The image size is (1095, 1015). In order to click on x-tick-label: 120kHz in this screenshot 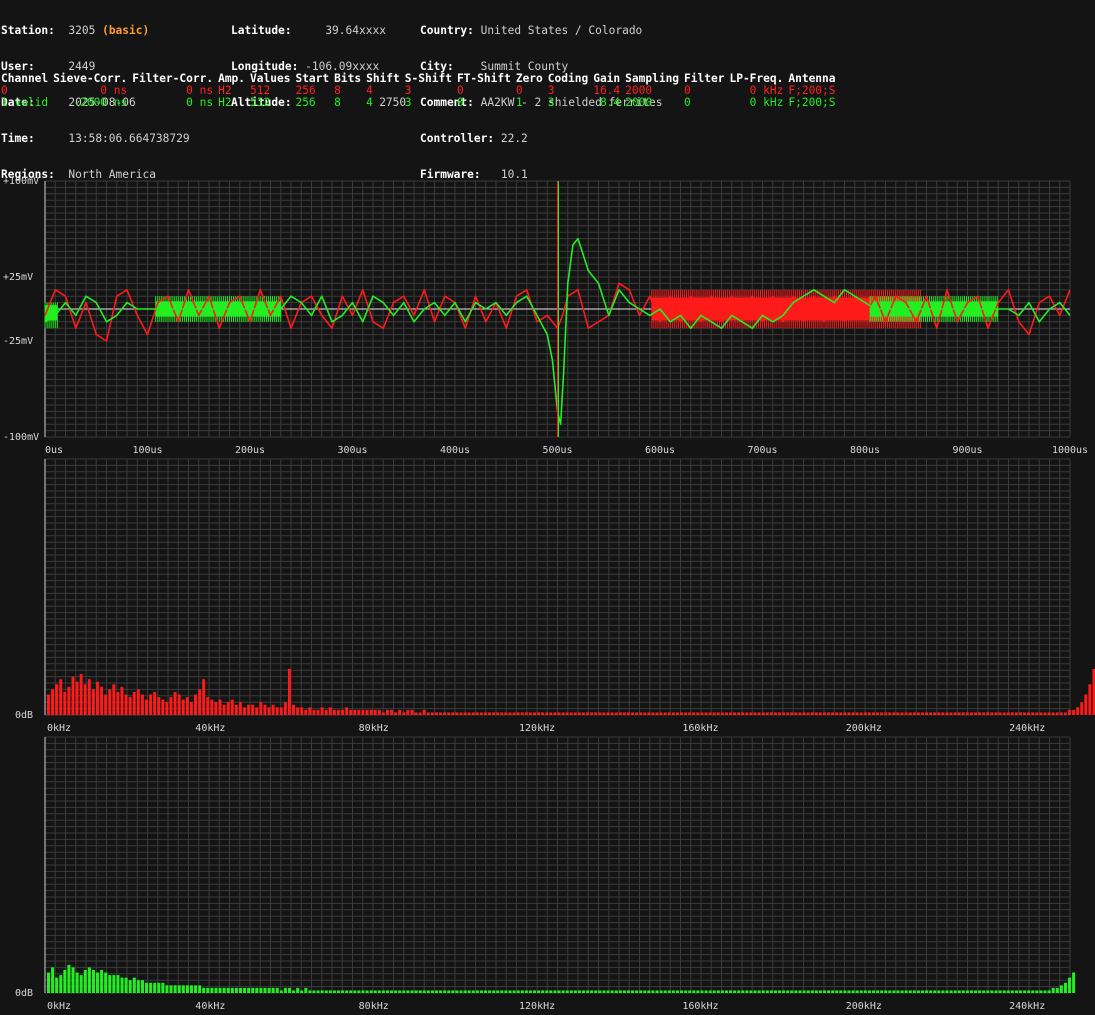, I will do `click(537, 728)`.